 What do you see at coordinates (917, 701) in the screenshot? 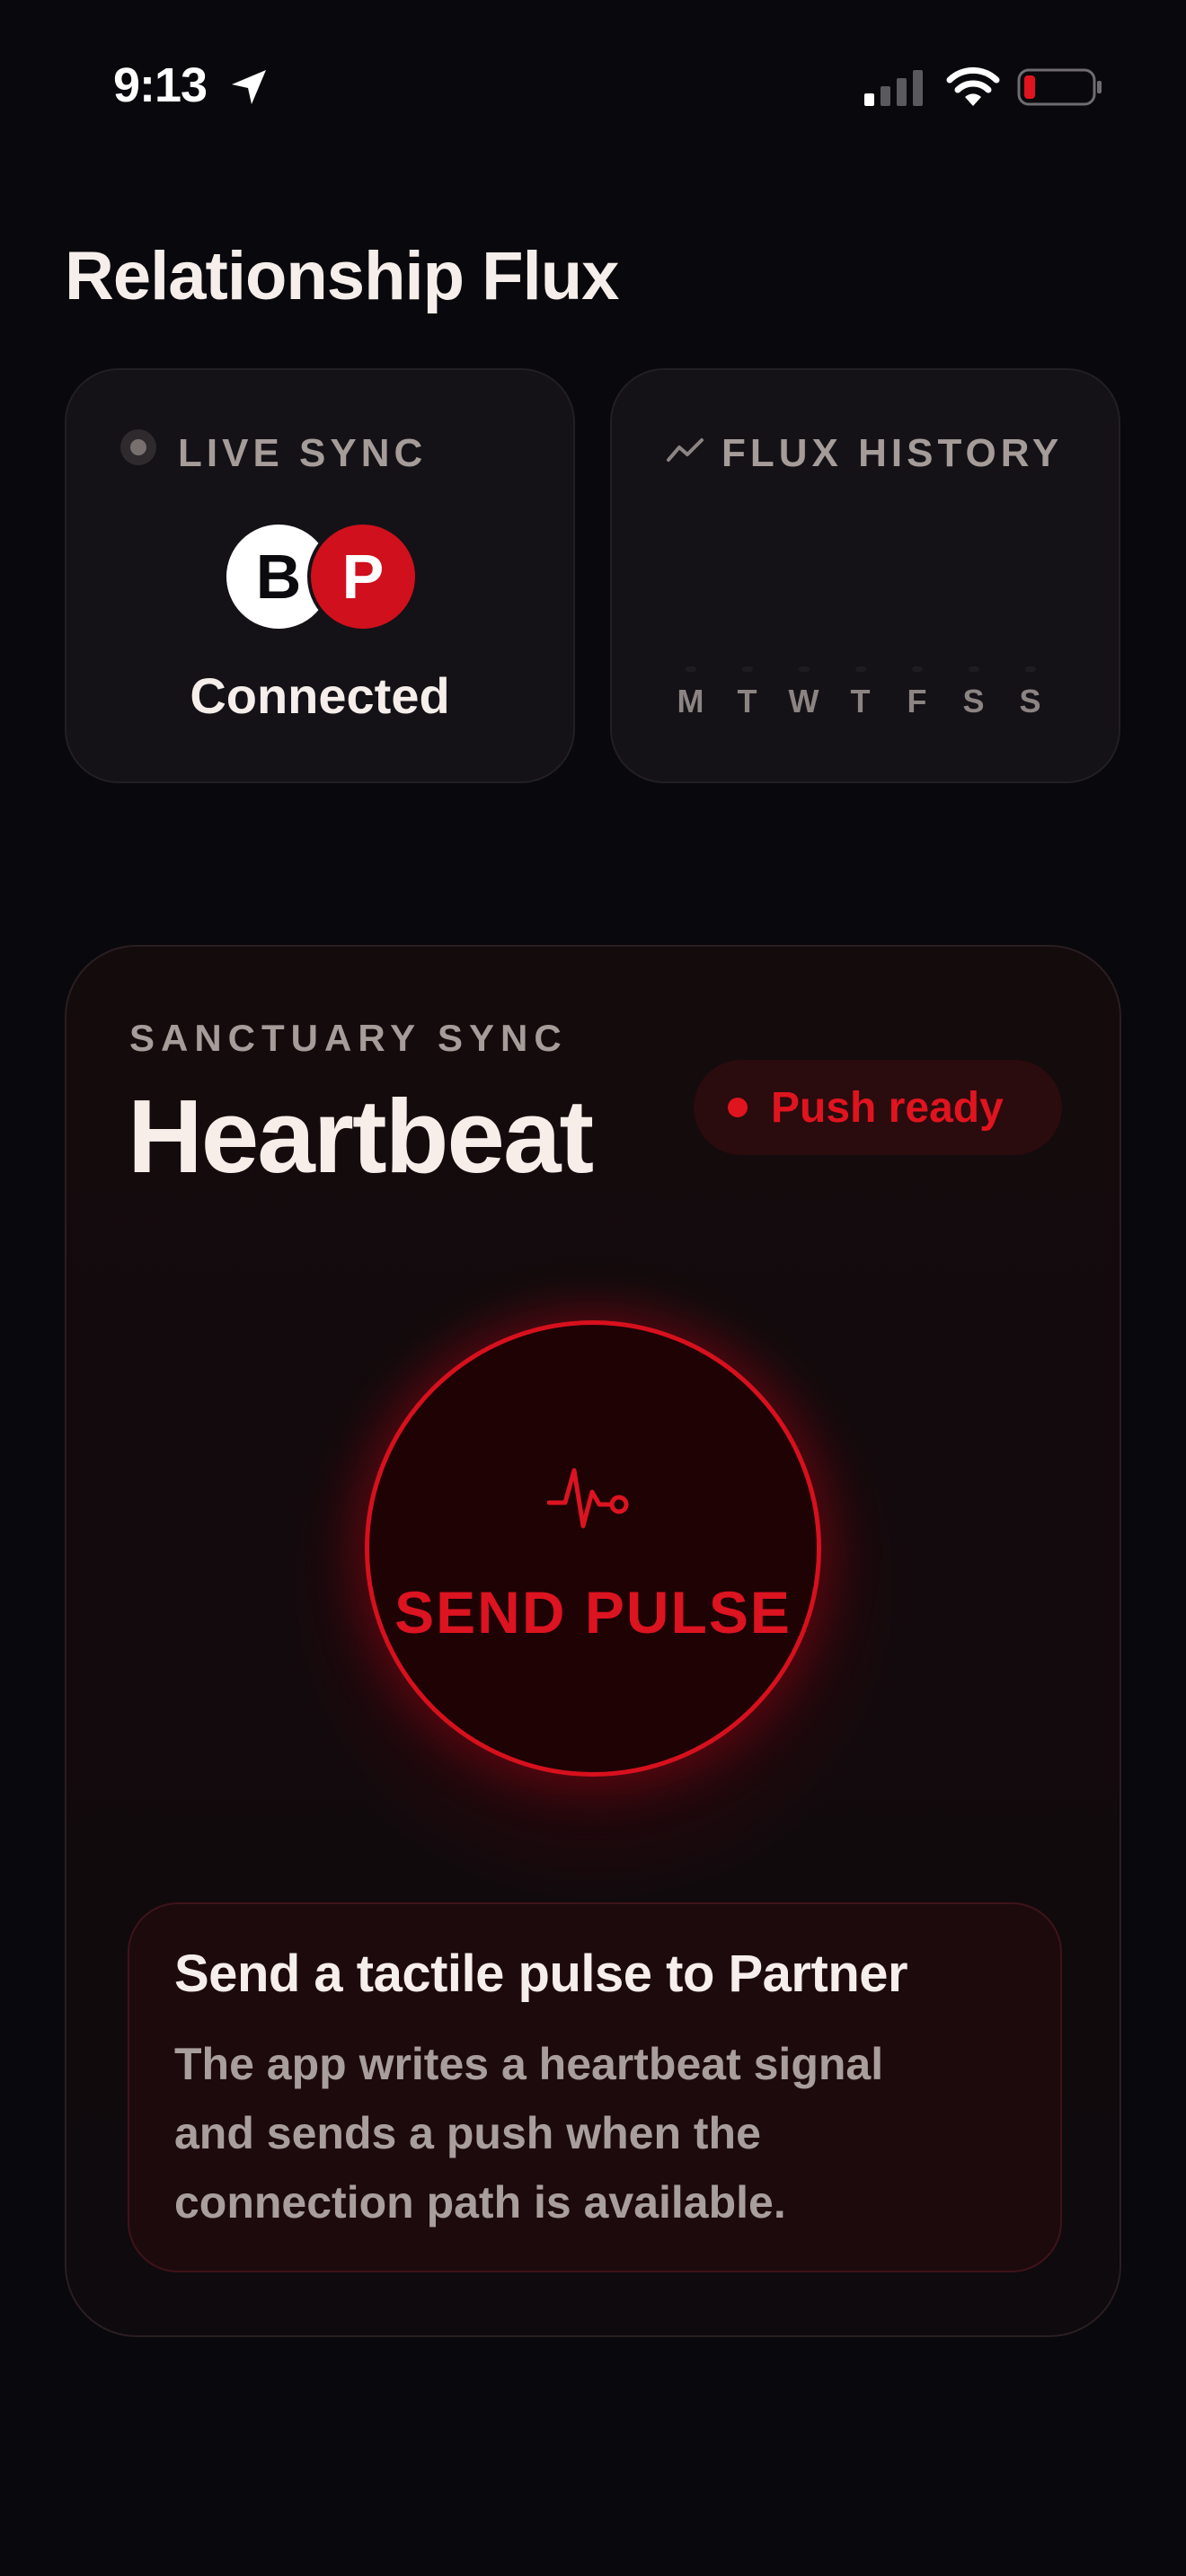
I see `flux-day-label: F` at bounding box center [917, 701].